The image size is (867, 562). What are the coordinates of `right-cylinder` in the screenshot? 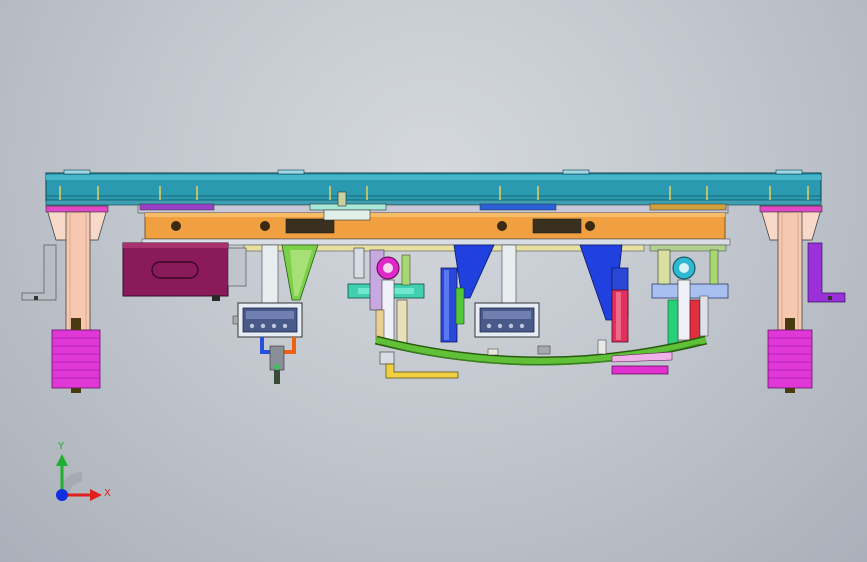 It's located at (604, 293).